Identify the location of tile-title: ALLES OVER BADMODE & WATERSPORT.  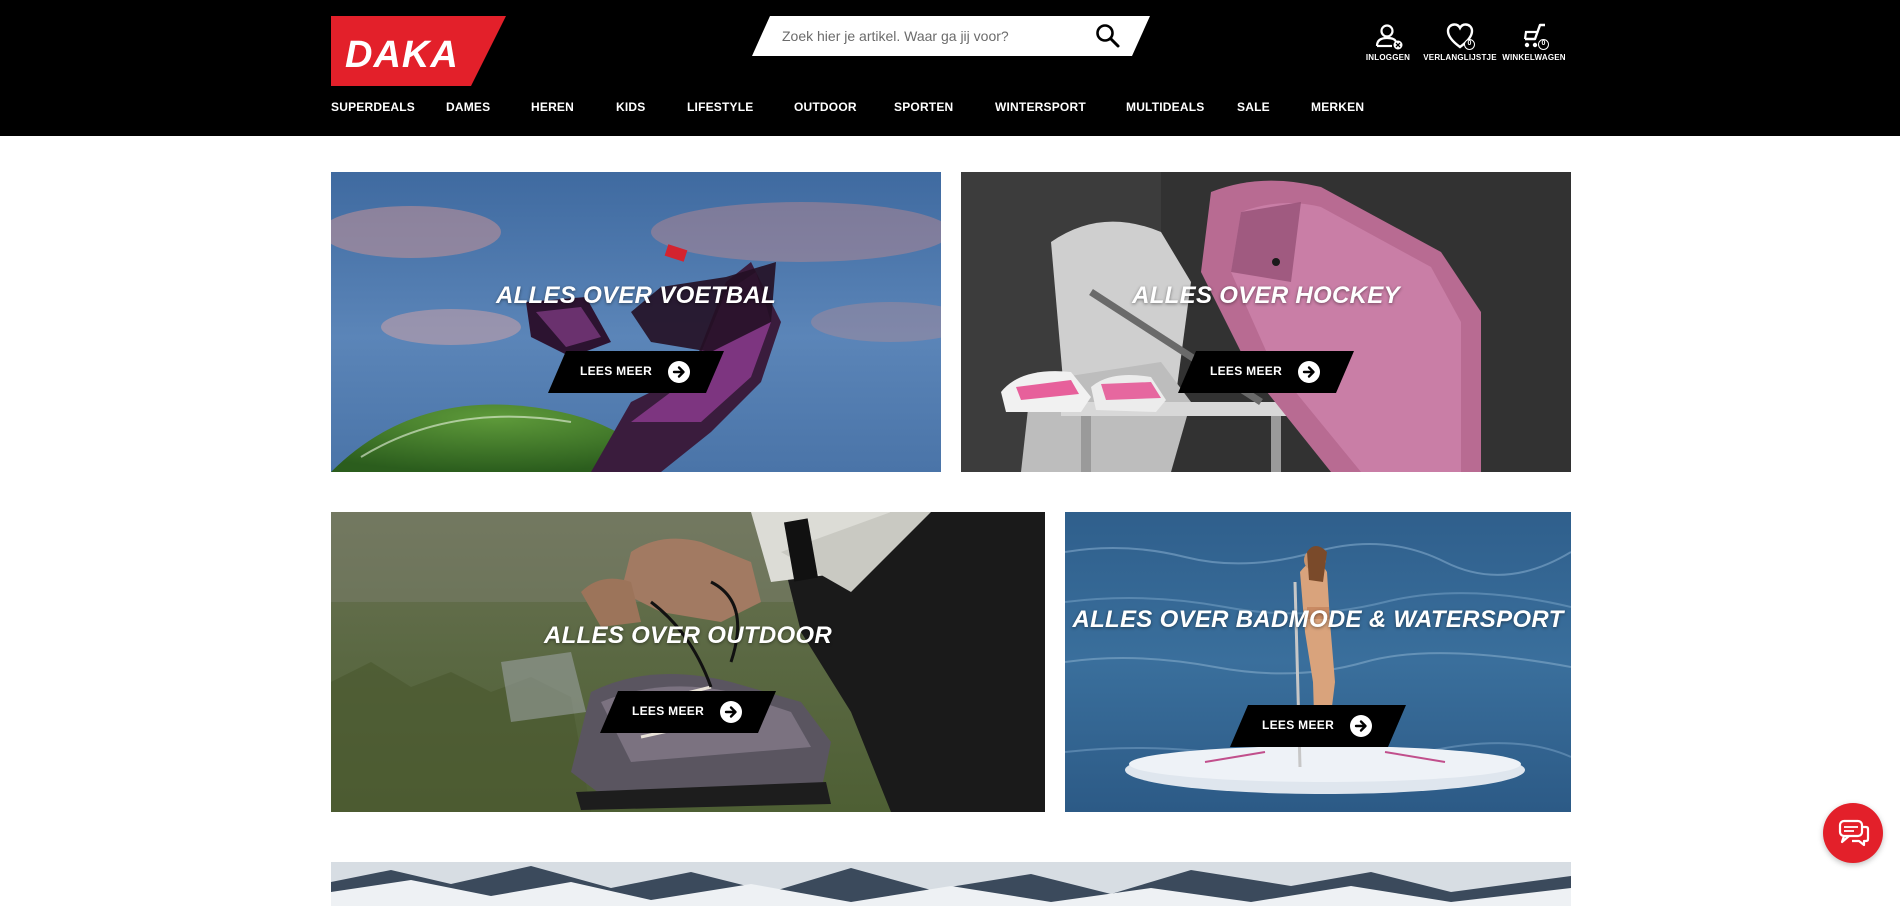
(1318, 619).